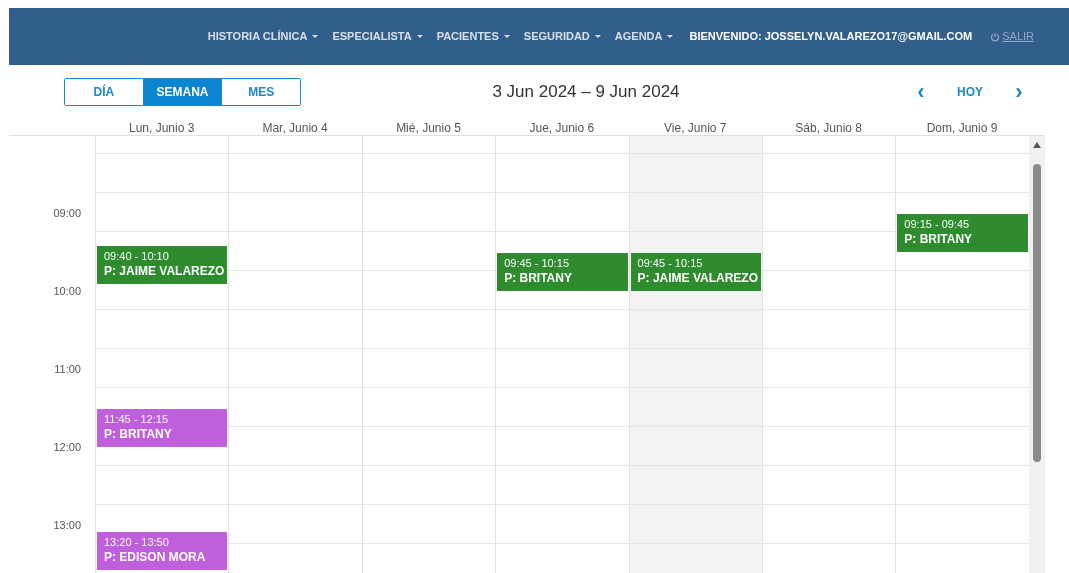 This screenshot has height=573, width=1069. I want to click on time-label: 13:00, so click(67, 525).